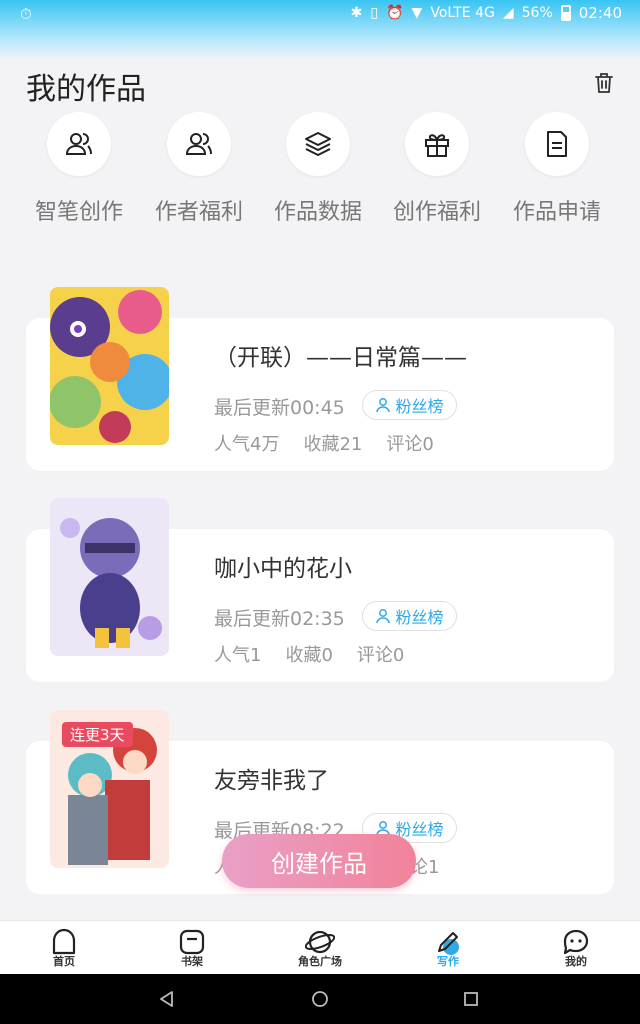 The image size is (640, 1024). I want to click on tool-row: 智笔创作 作者福利 作品数据 创作福利 作品申请, so click(320, 177).